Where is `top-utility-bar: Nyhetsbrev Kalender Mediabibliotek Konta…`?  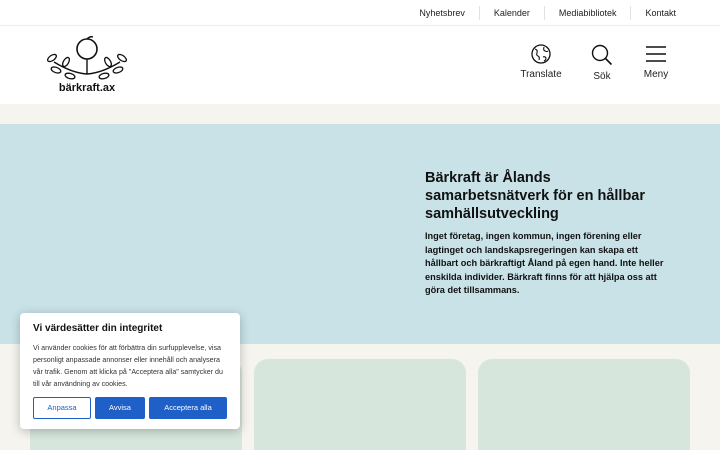 top-utility-bar: Nyhetsbrev Kalender Mediabibliotek Konta… is located at coordinates (360, 13).